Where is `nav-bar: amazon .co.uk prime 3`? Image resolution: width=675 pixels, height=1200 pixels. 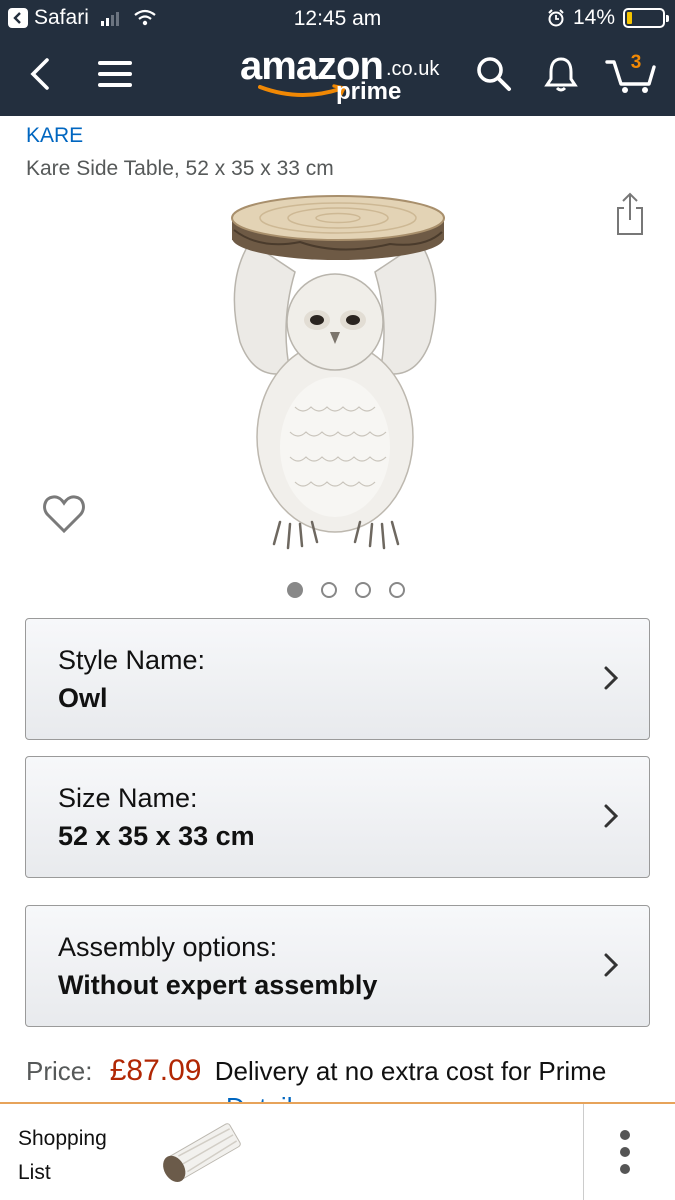 nav-bar: amazon .co.uk prime 3 is located at coordinates (337, 77).